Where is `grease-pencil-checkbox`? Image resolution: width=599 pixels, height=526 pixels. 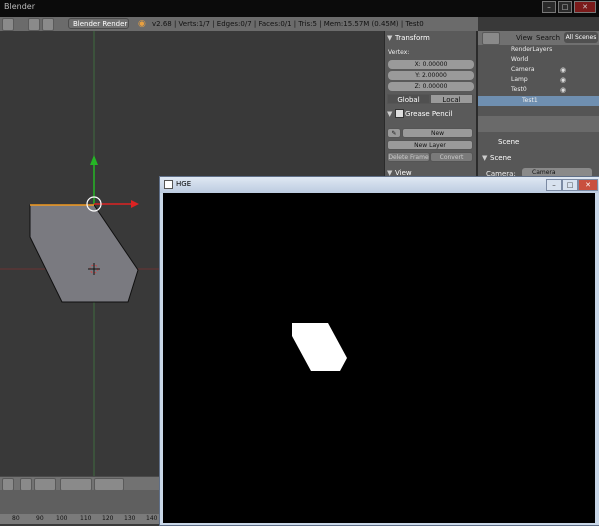 grease-pencil-checkbox is located at coordinates (399, 113).